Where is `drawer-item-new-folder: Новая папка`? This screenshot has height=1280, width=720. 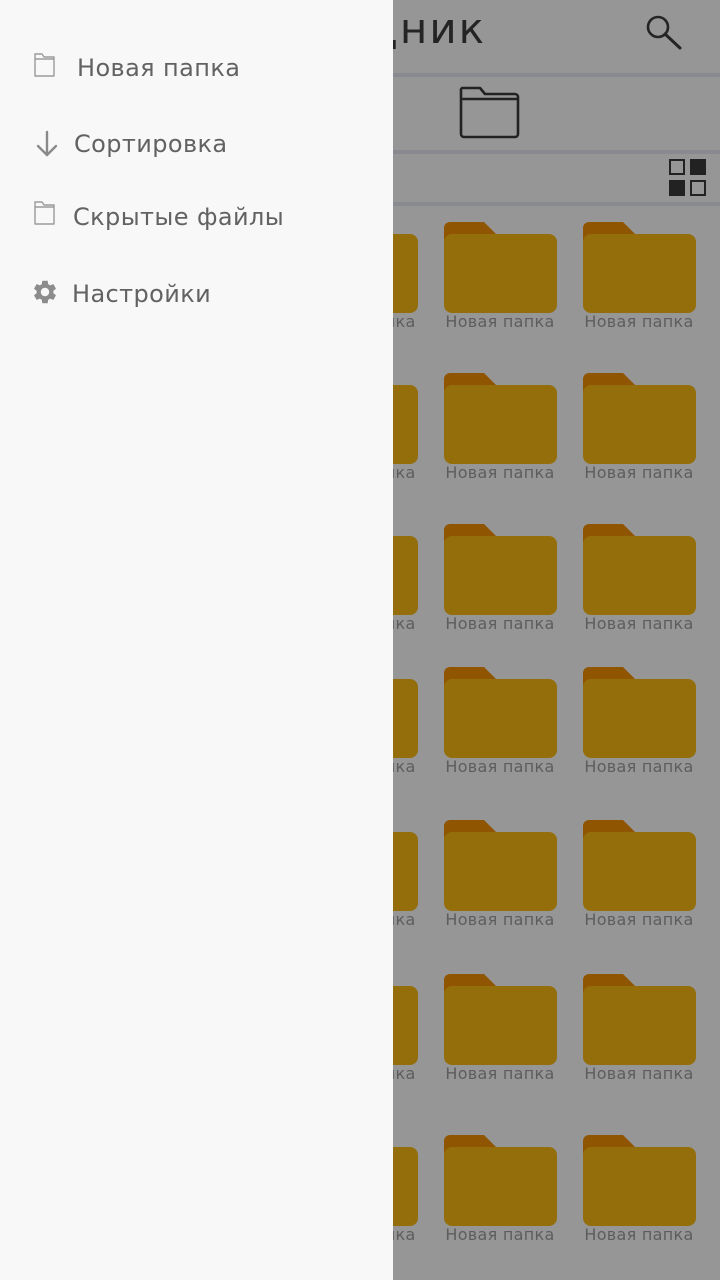 drawer-item-new-folder: Новая папка is located at coordinates (196, 68).